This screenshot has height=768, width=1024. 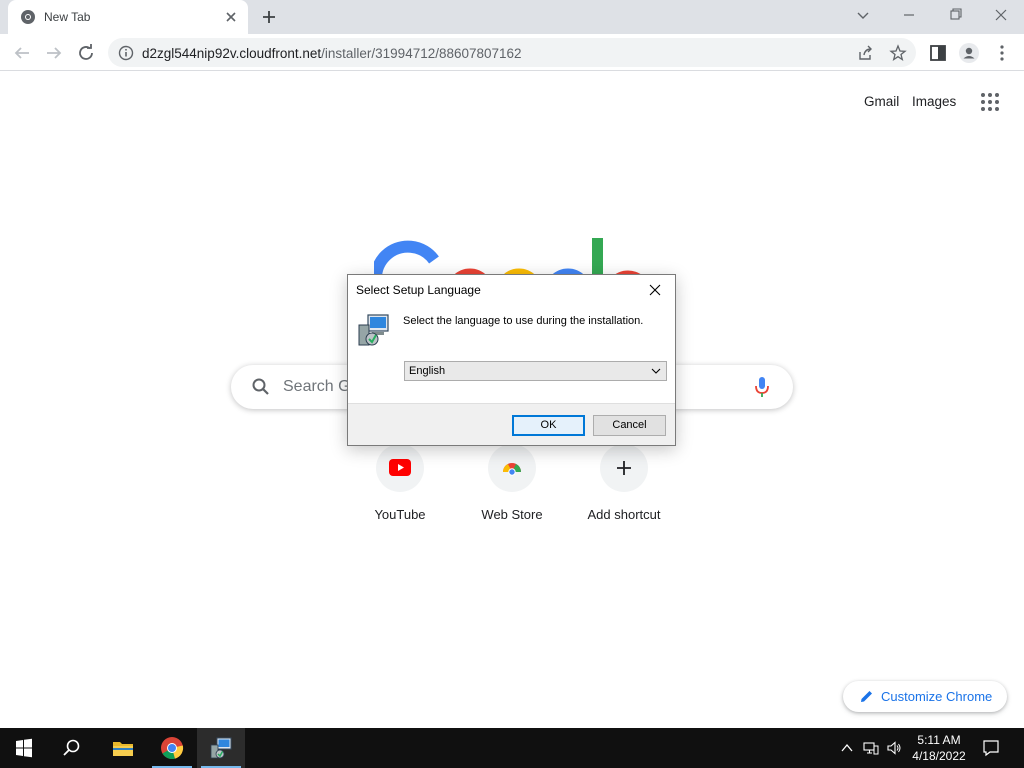 What do you see at coordinates (1001, 15) in the screenshot?
I see `close-window-icon` at bounding box center [1001, 15].